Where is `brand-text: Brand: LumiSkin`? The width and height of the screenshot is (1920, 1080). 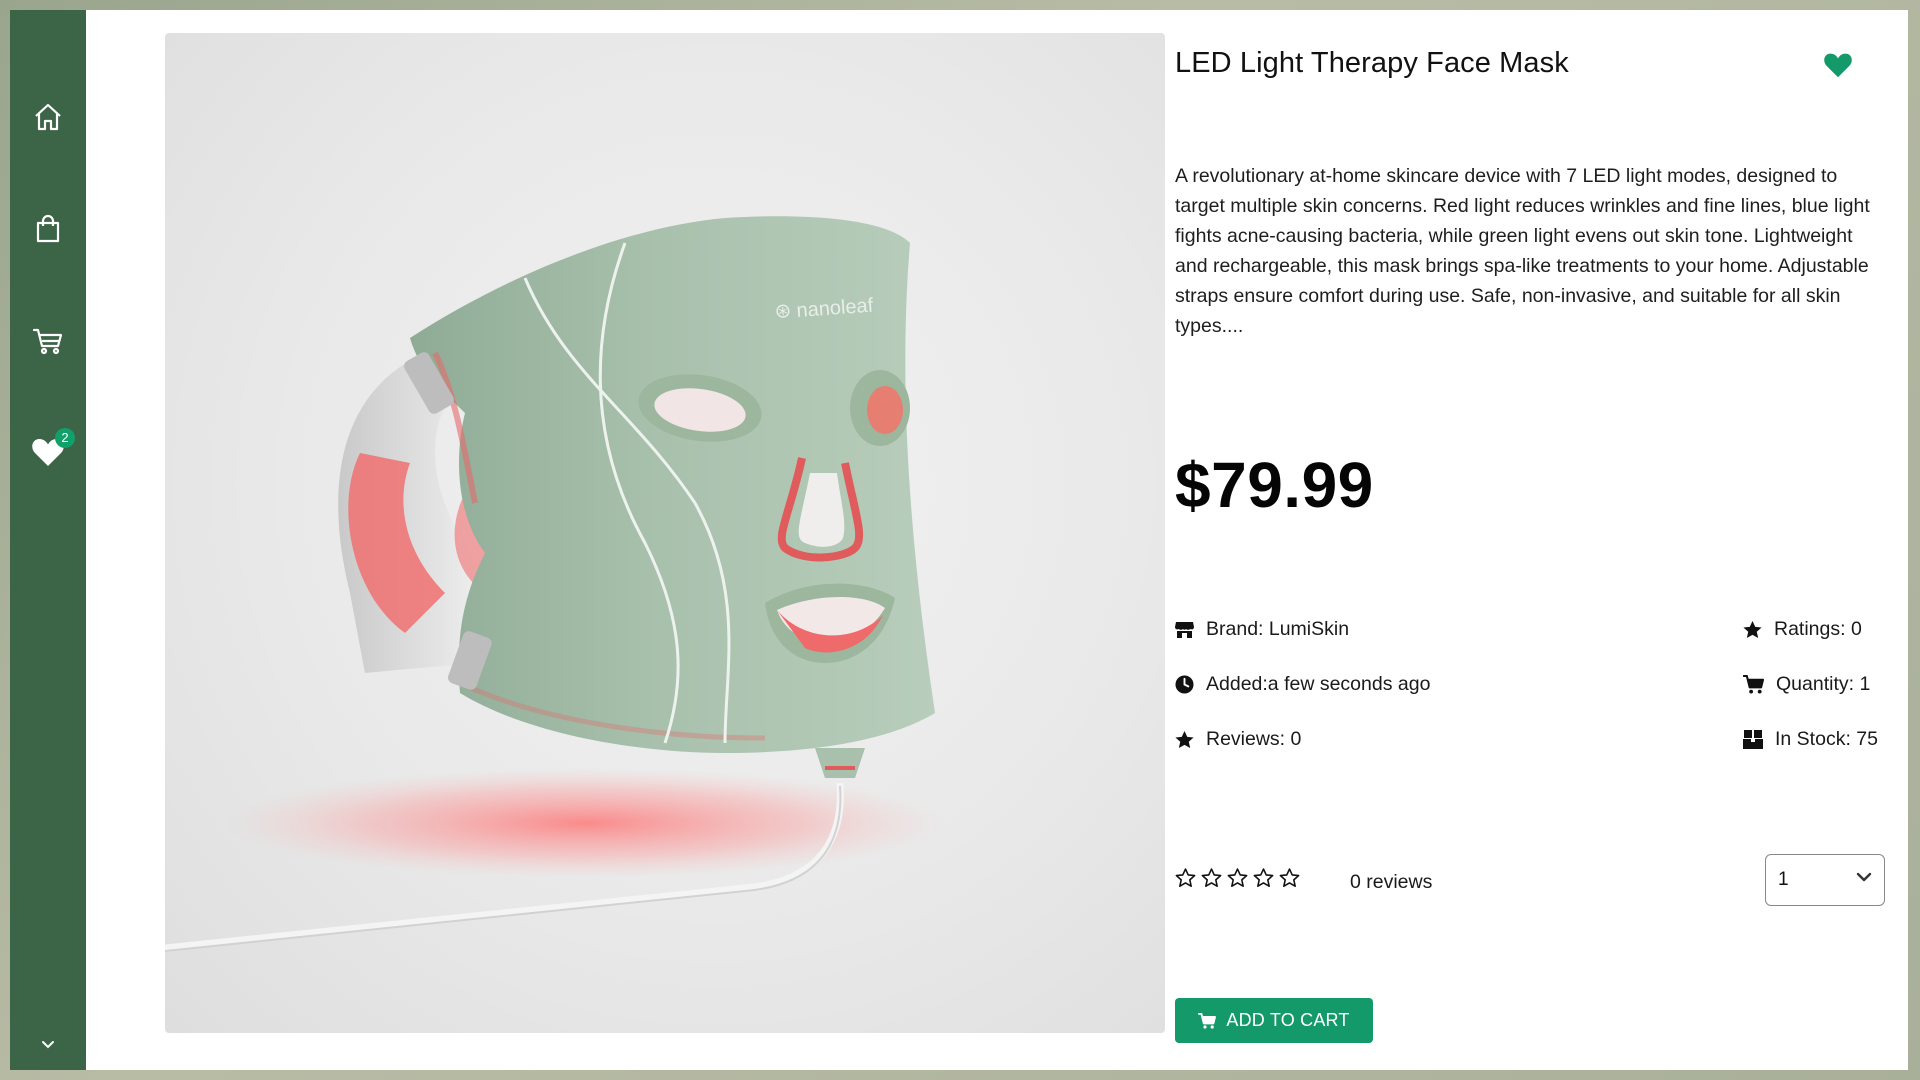
brand-text: Brand: LumiSkin is located at coordinates (1278, 629).